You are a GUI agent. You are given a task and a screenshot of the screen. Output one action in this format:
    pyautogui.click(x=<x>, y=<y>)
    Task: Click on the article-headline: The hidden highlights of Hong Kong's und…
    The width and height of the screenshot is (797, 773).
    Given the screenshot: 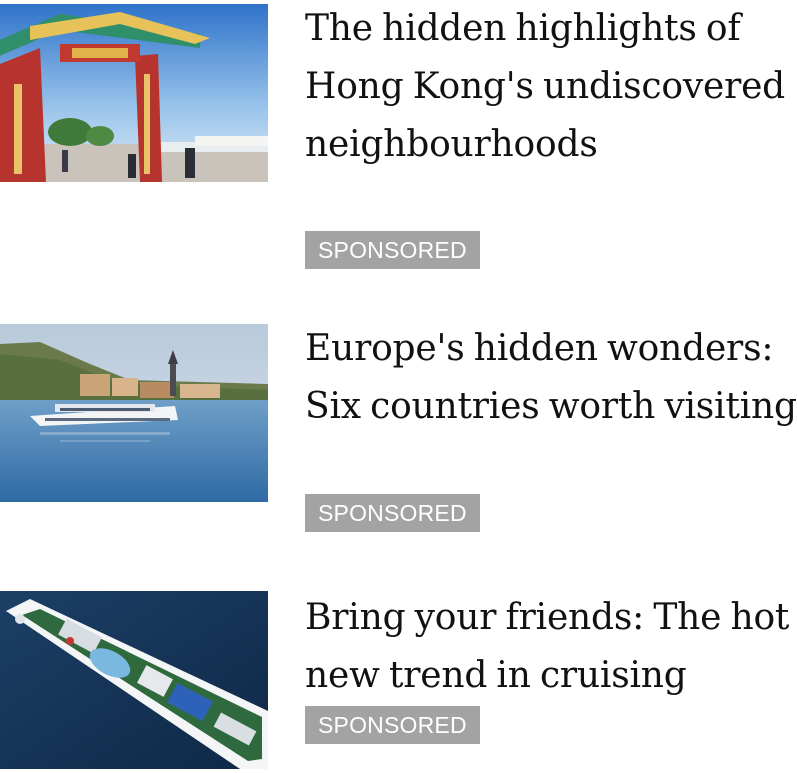 What is the action you would take?
    pyautogui.click(x=551, y=87)
    